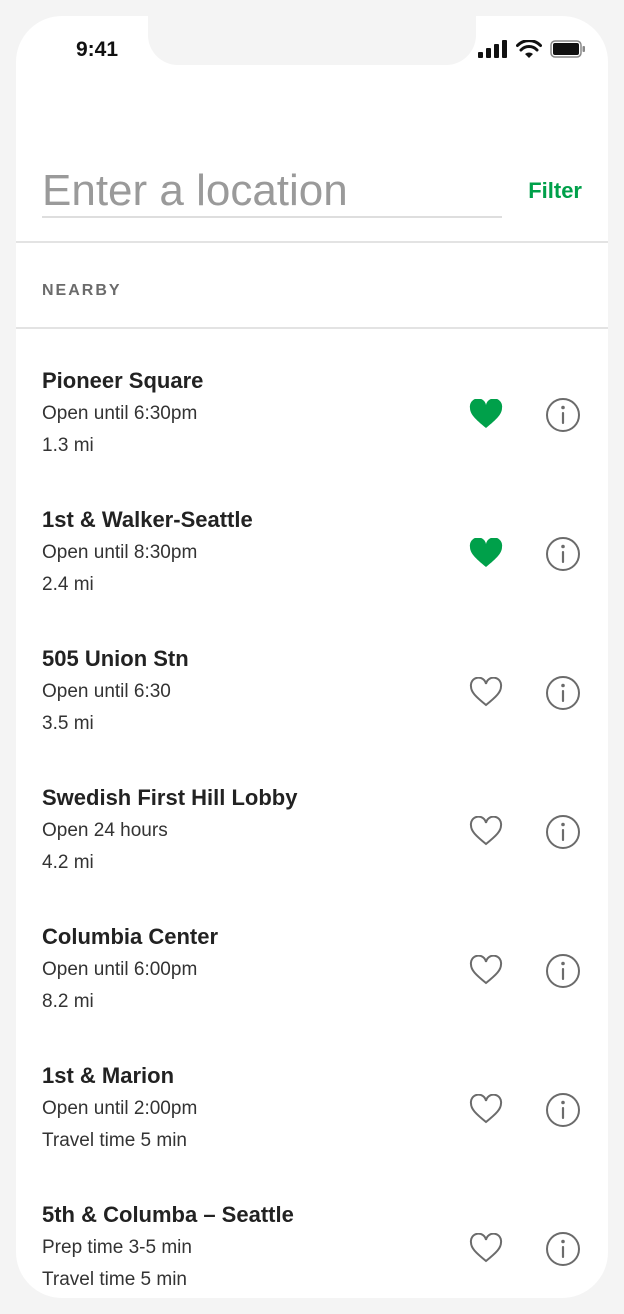 The width and height of the screenshot is (624, 1314). I want to click on store-list-item: 505 Union Stn Open until 6:30 3.5 mi, so click(312, 693).